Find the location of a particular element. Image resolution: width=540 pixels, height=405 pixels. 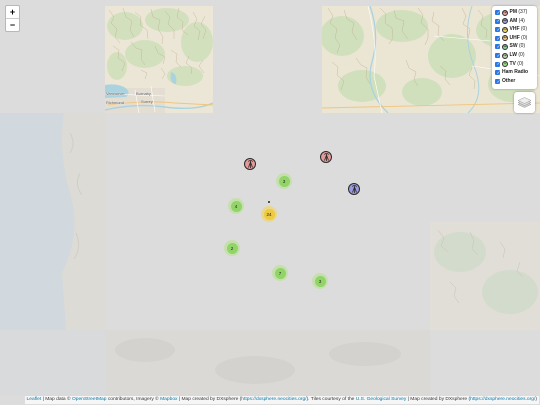

attribution-text: contributors, Imagery © is located at coordinates (133, 399).